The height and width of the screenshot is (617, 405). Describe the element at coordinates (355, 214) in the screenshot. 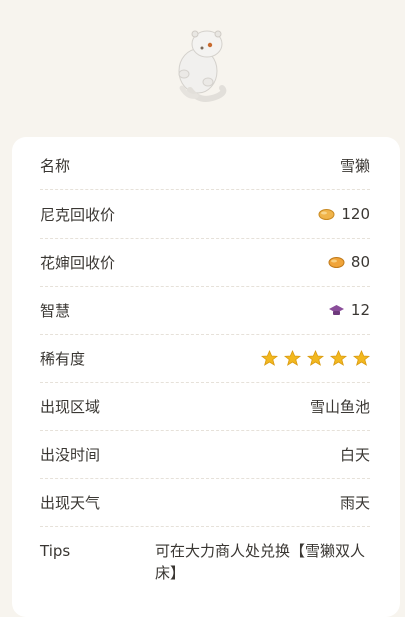

I see `price-text: 120` at that location.